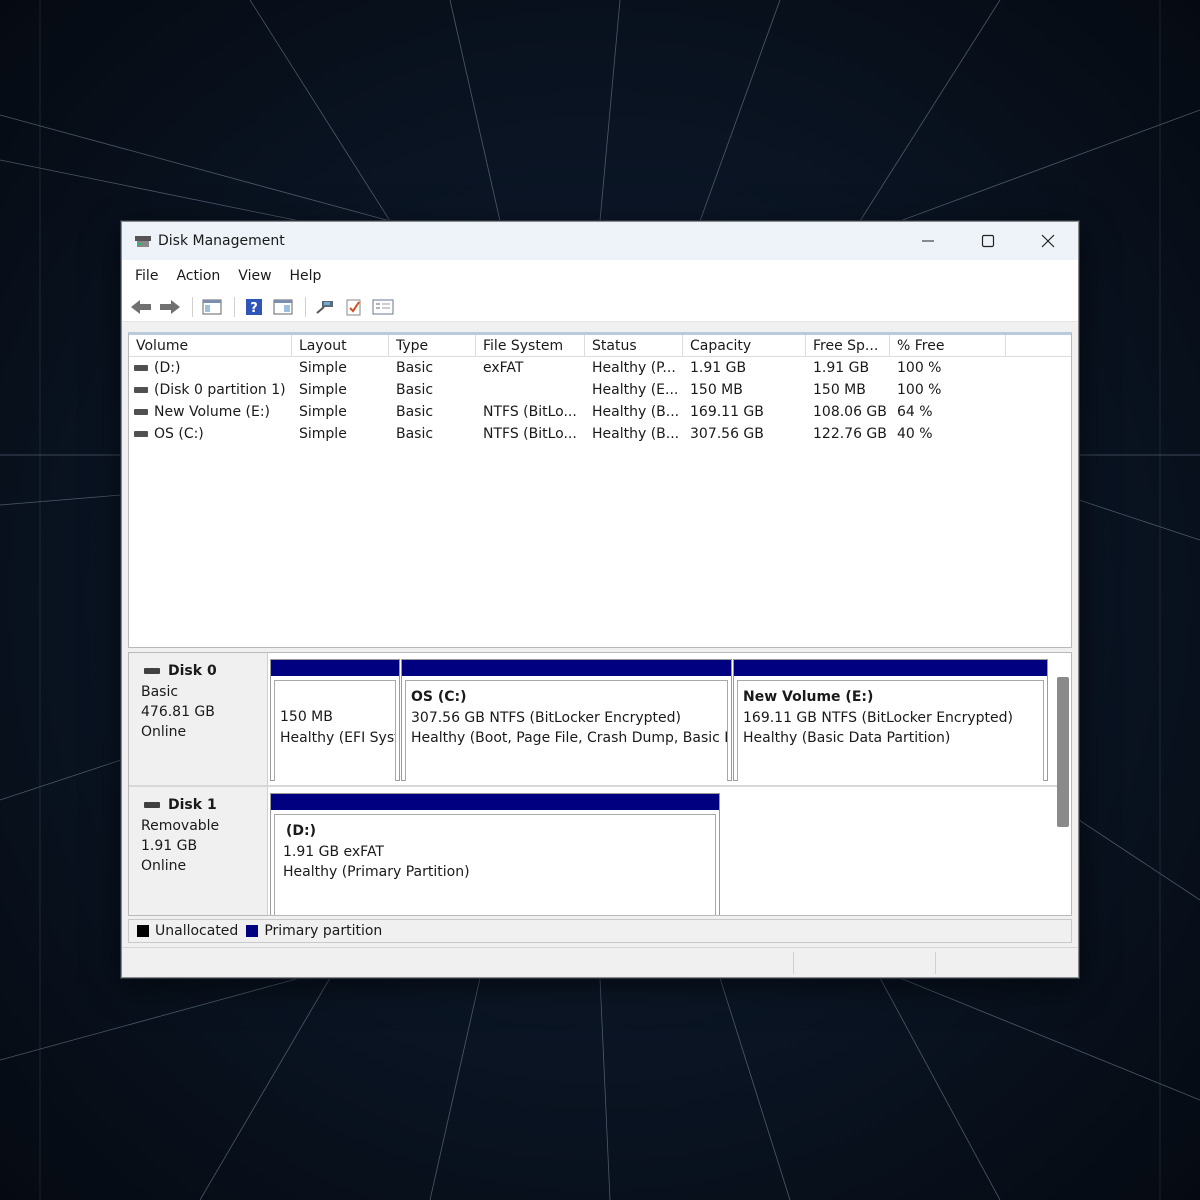  I want to click on volume-name: (Disk 0 partition 1), so click(220, 390).